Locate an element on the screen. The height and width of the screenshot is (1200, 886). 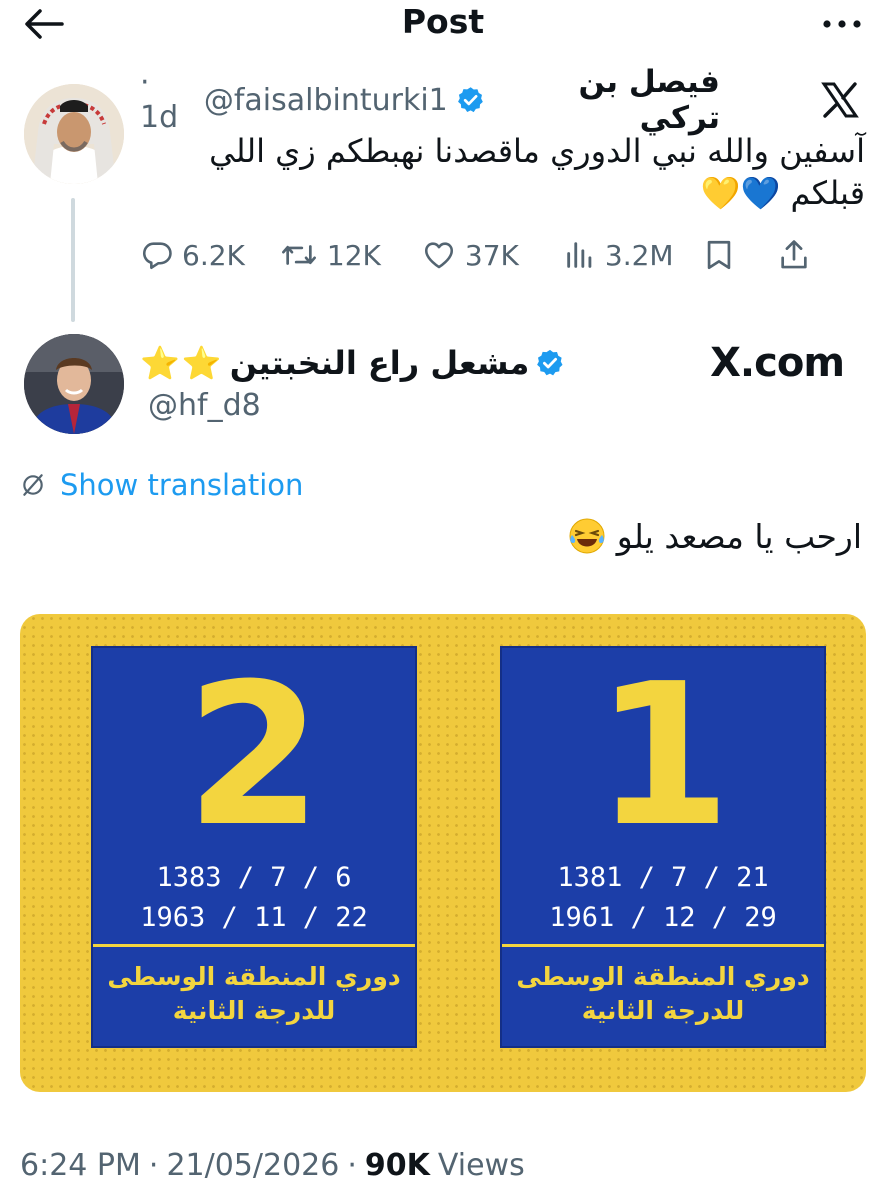
display-name: مشعل راع النخبتين is located at coordinates (380, 363).